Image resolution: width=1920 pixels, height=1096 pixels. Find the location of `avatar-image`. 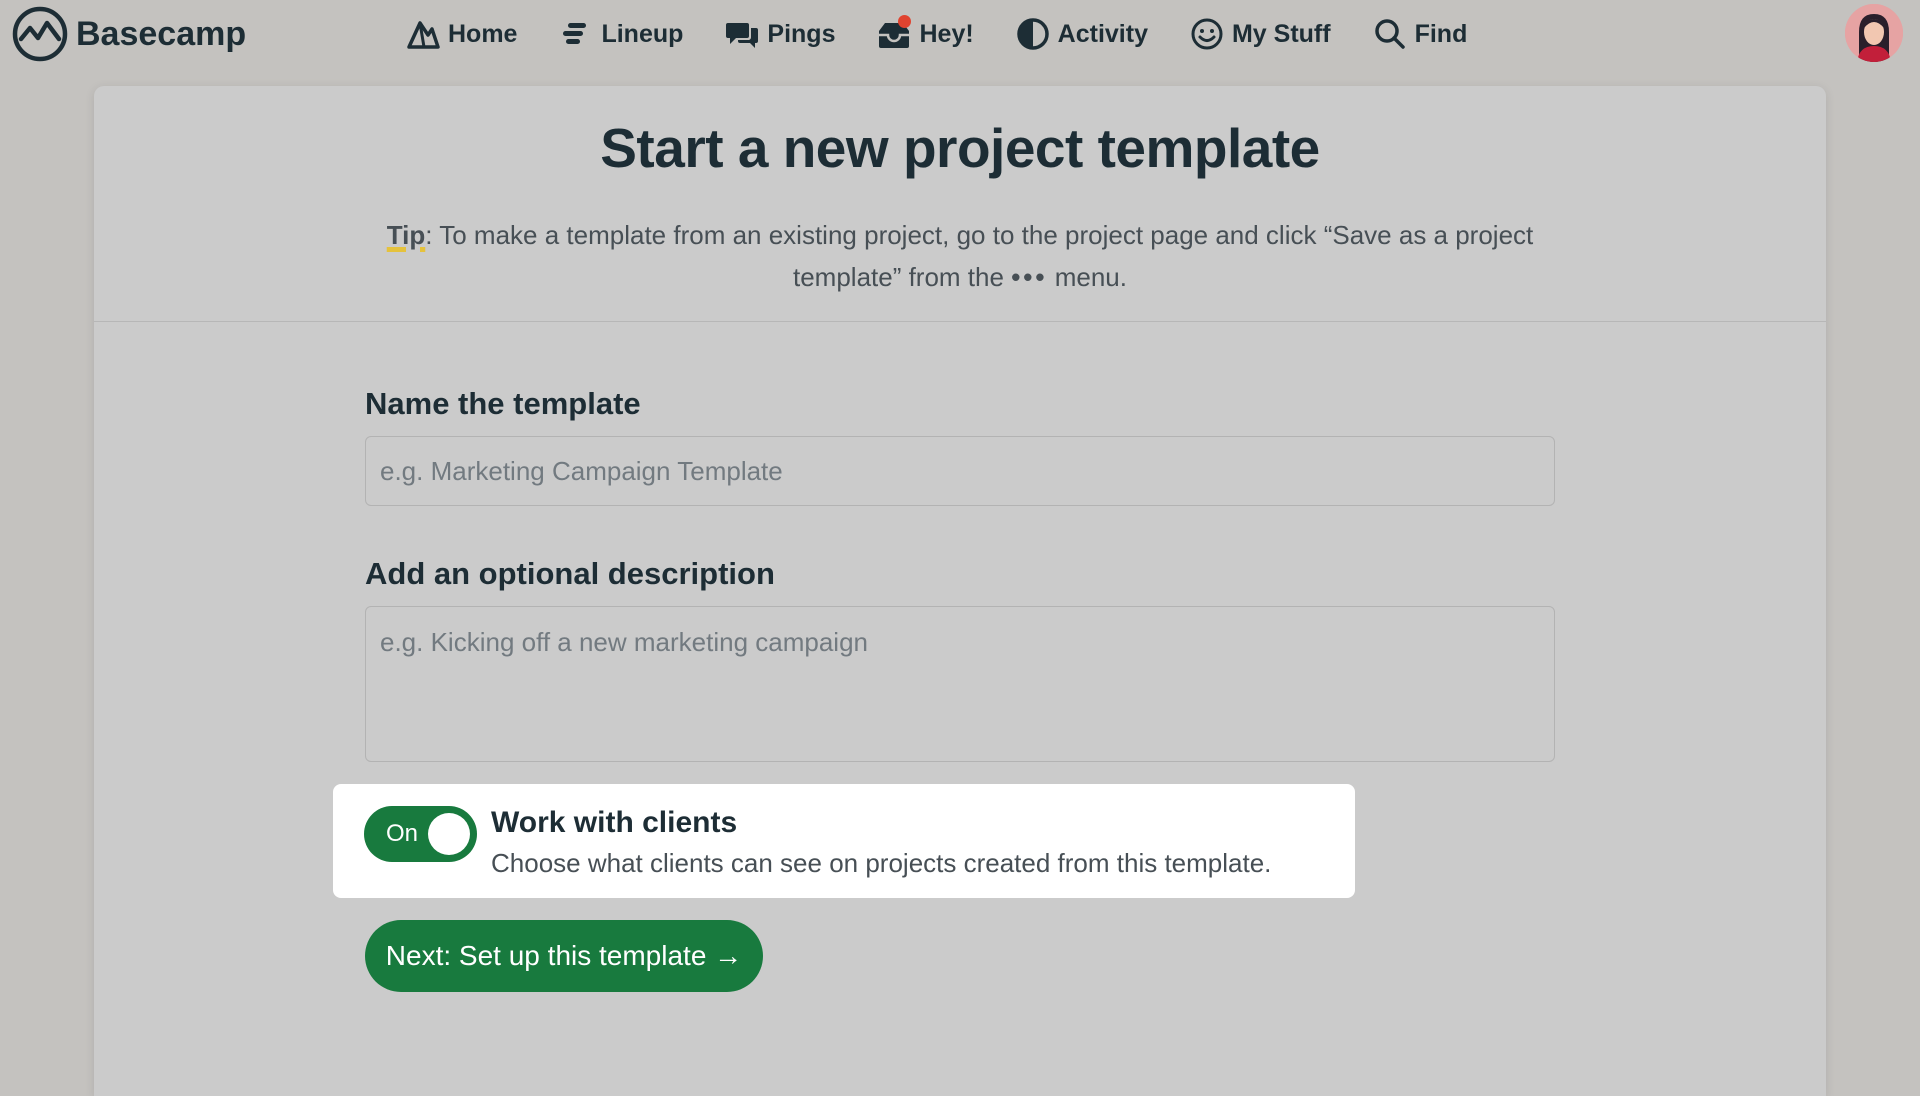

avatar-image is located at coordinates (1874, 33).